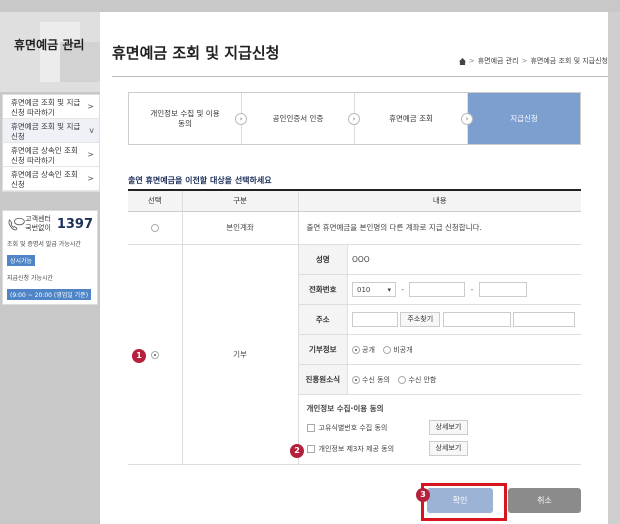 This screenshot has height=524, width=620. What do you see at coordinates (437, 289) in the screenshot?
I see `phone-middle-input` at bounding box center [437, 289].